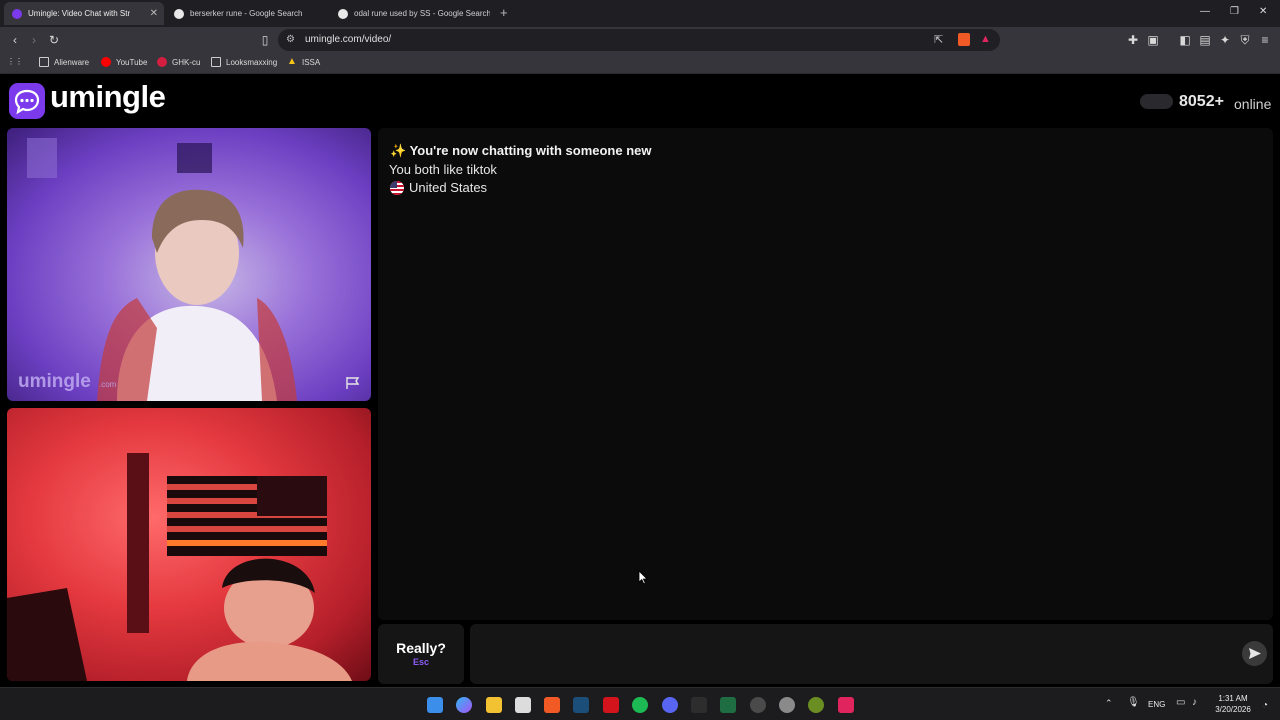 The height and width of the screenshot is (720, 1280). I want to click on settings-icon, so click(787, 705).